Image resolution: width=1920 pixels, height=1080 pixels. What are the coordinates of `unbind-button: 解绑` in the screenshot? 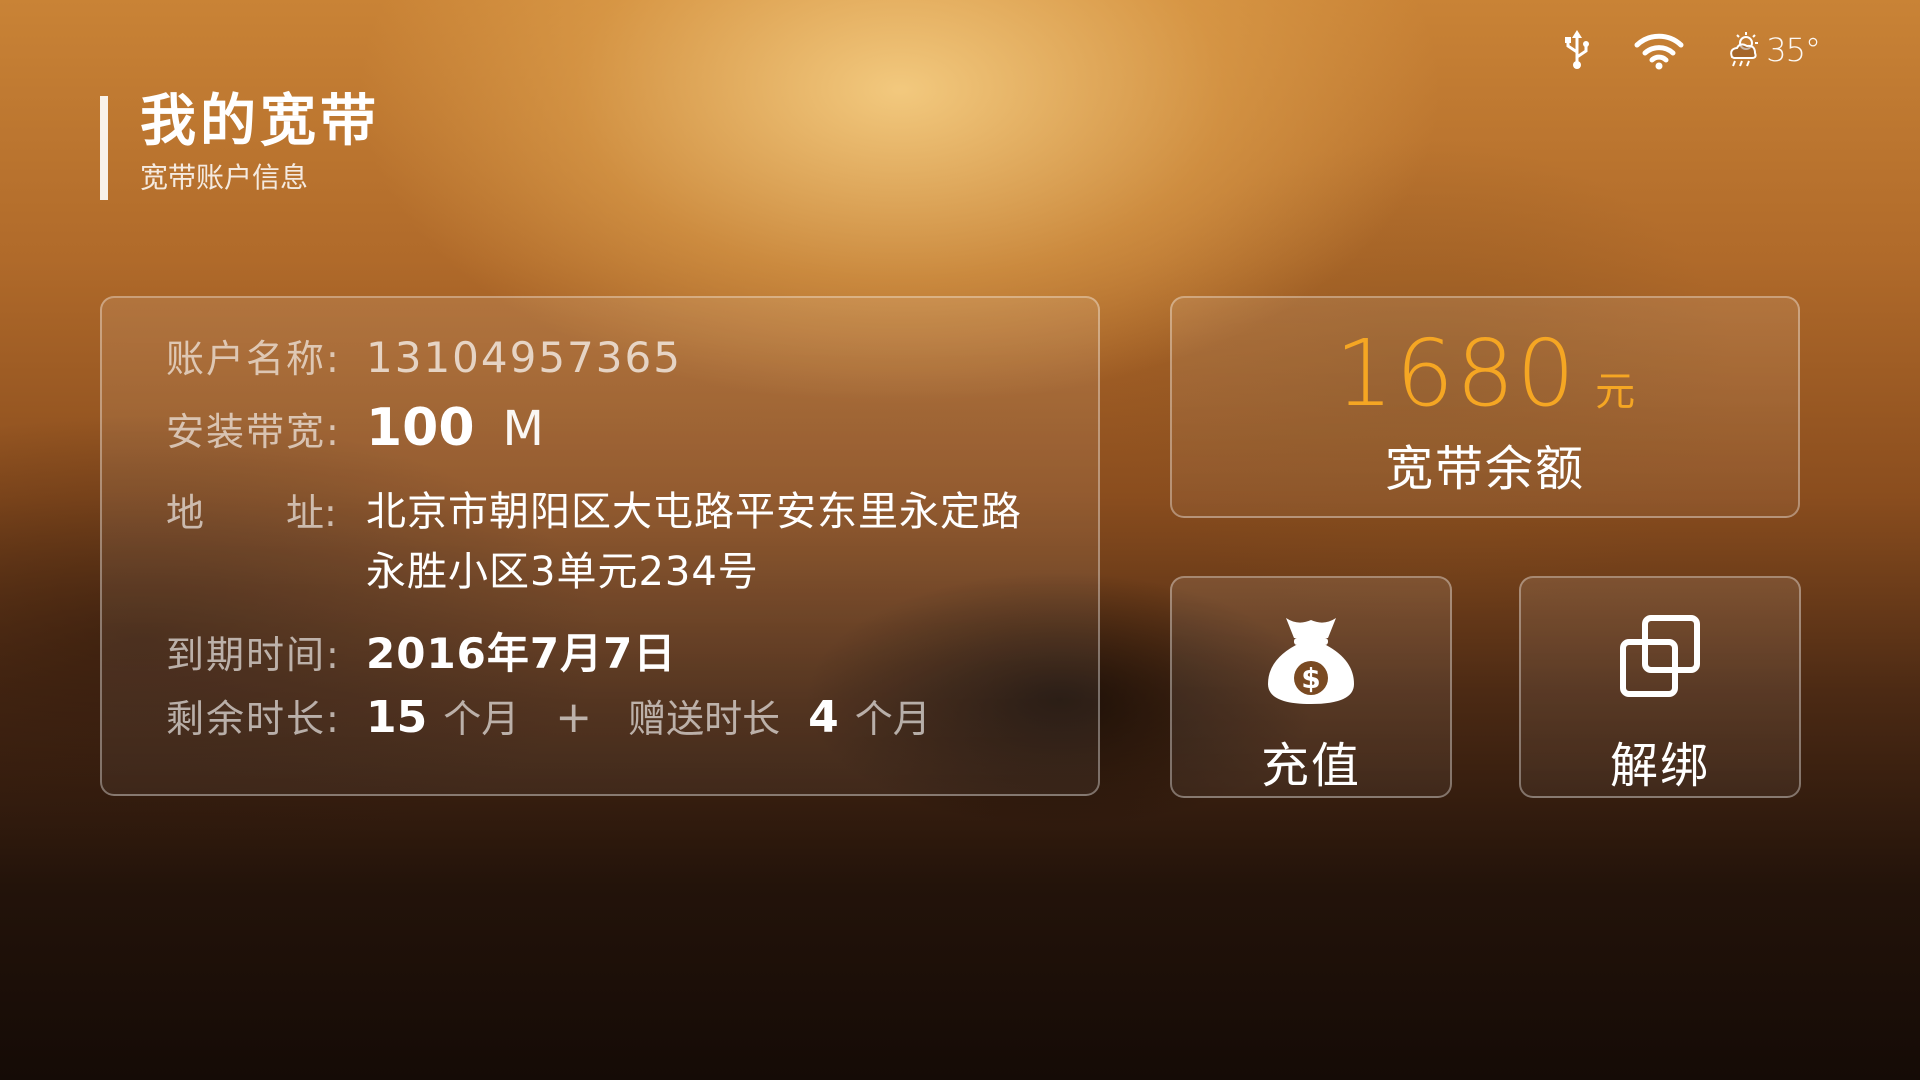 It's located at (1660, 687).